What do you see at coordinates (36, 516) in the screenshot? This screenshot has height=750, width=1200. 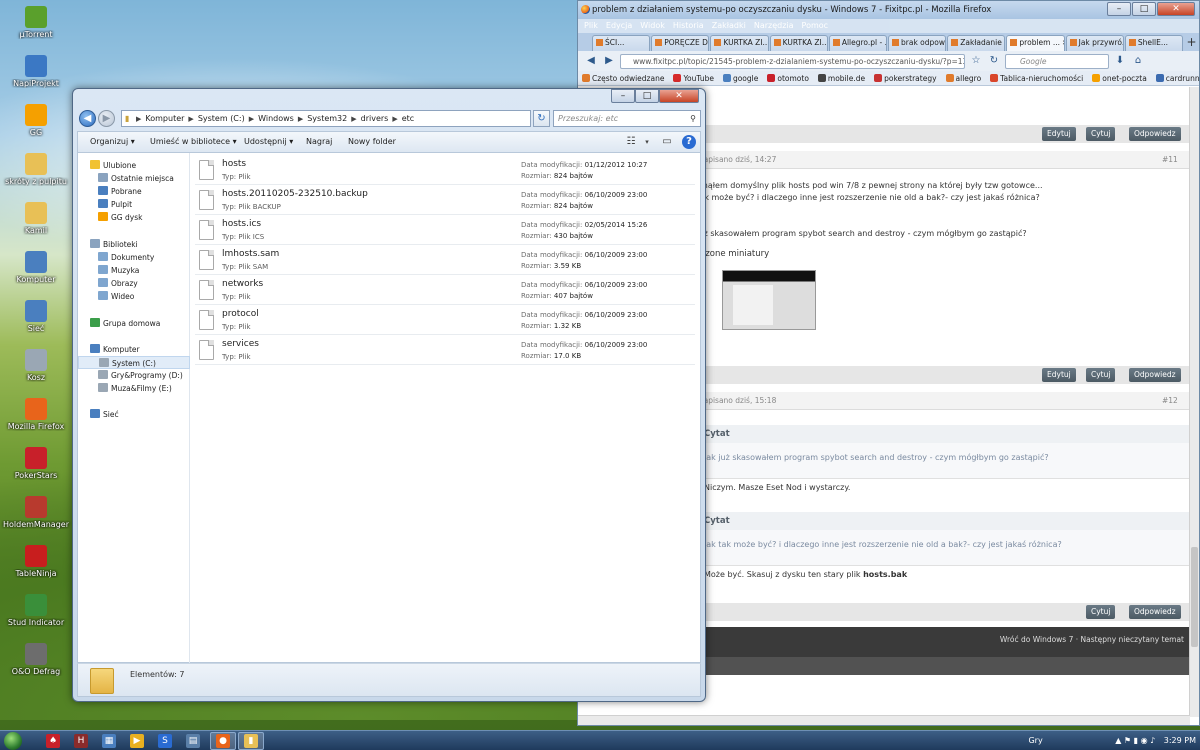 I see `desktop-shortcut: HoldemManager` at bounding box center [36, 516].